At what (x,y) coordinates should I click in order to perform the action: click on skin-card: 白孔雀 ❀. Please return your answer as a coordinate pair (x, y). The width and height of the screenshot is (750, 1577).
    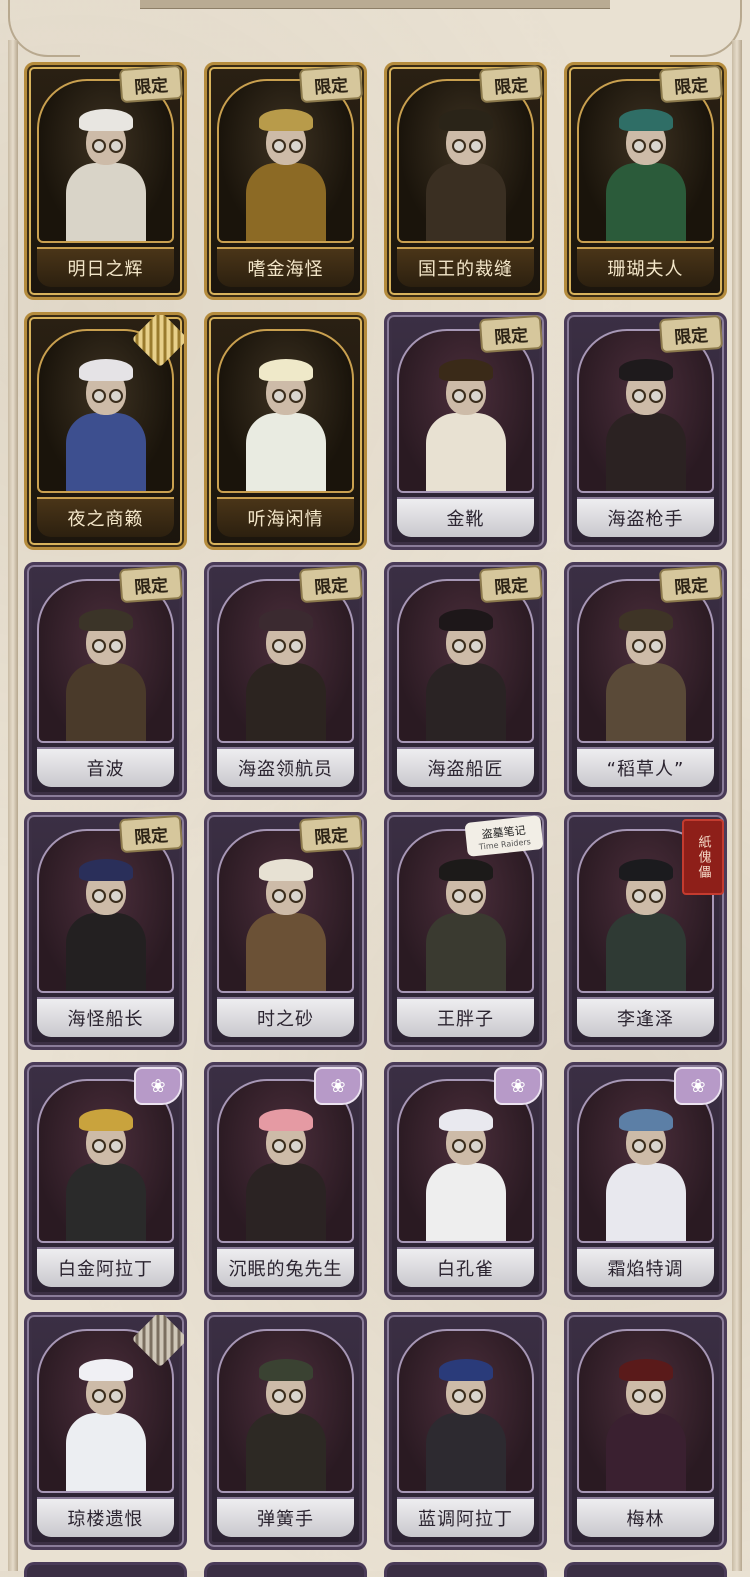
    Looking at the image, I should click on (465, 1181).